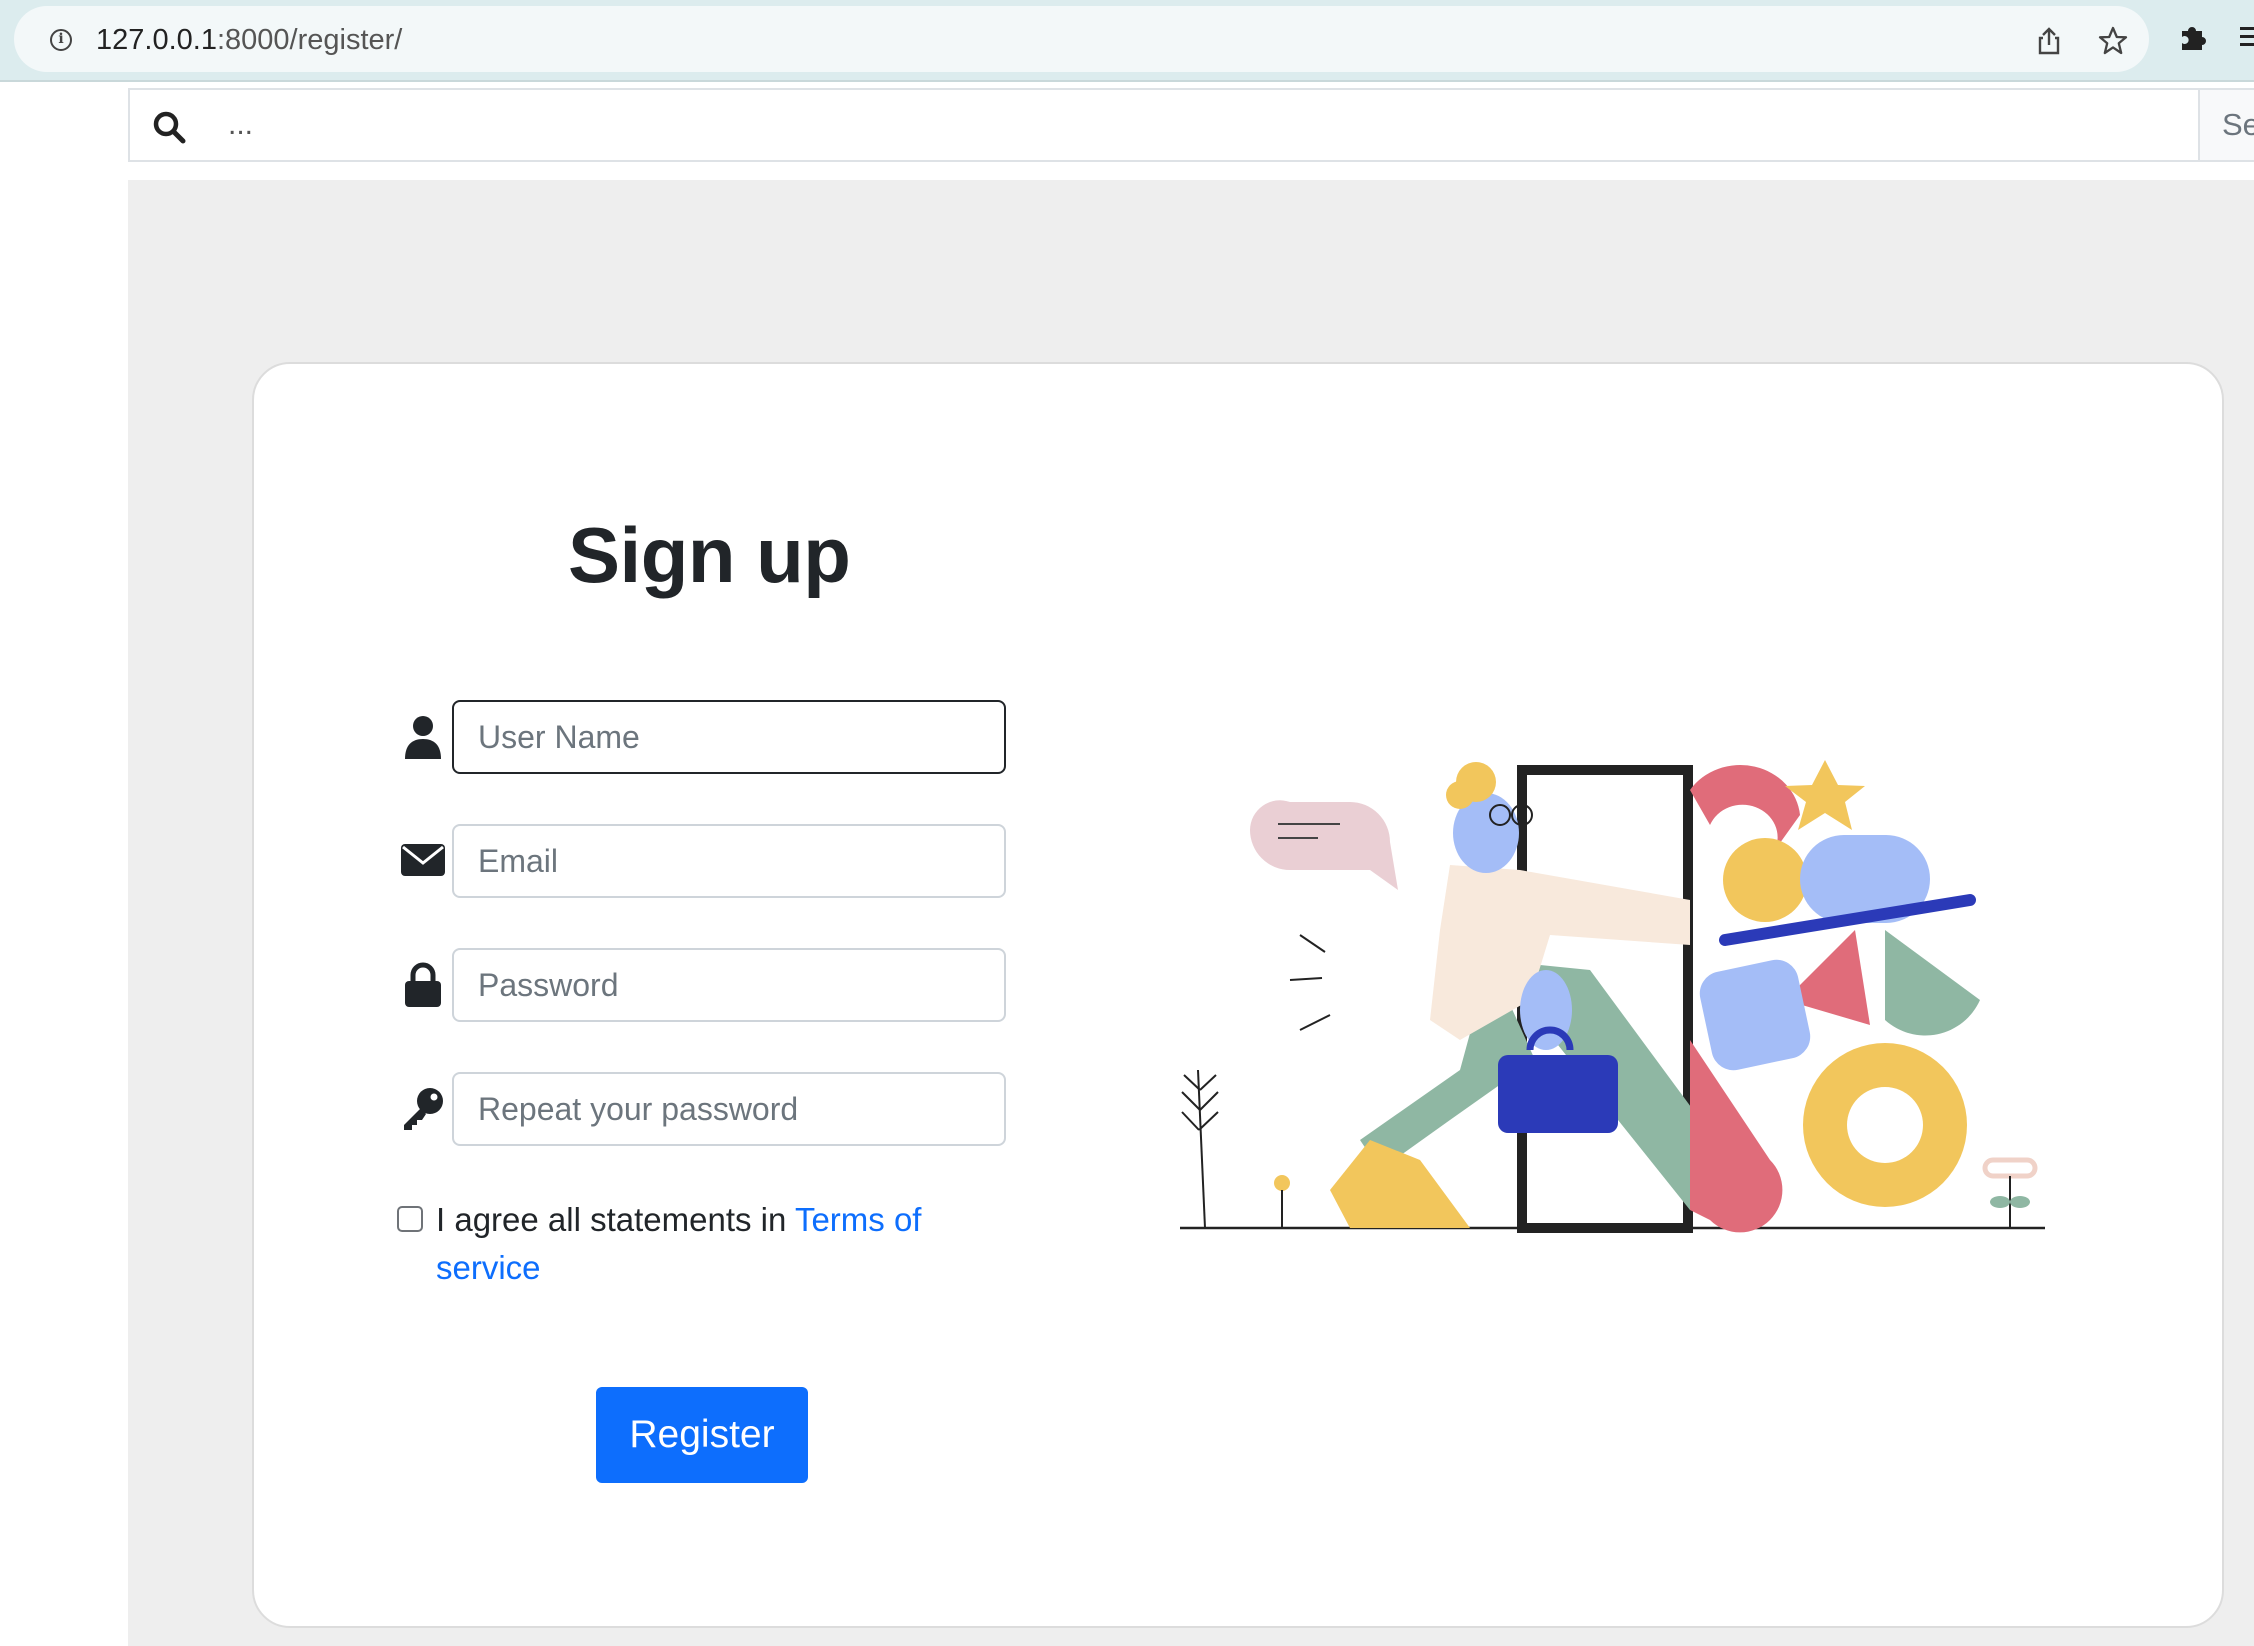 The height and width of the screenshot is (1646, 2254). I want to click on search-addon, so click(169, 125).